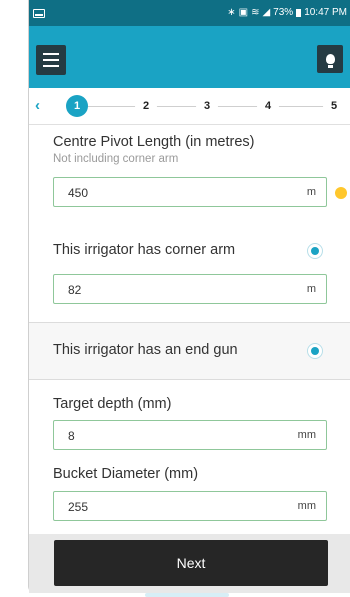  What do you see at coordinates (315, 351) in the screenshot?
I see `end-gun-toggle` at bounding box center [315, 351].